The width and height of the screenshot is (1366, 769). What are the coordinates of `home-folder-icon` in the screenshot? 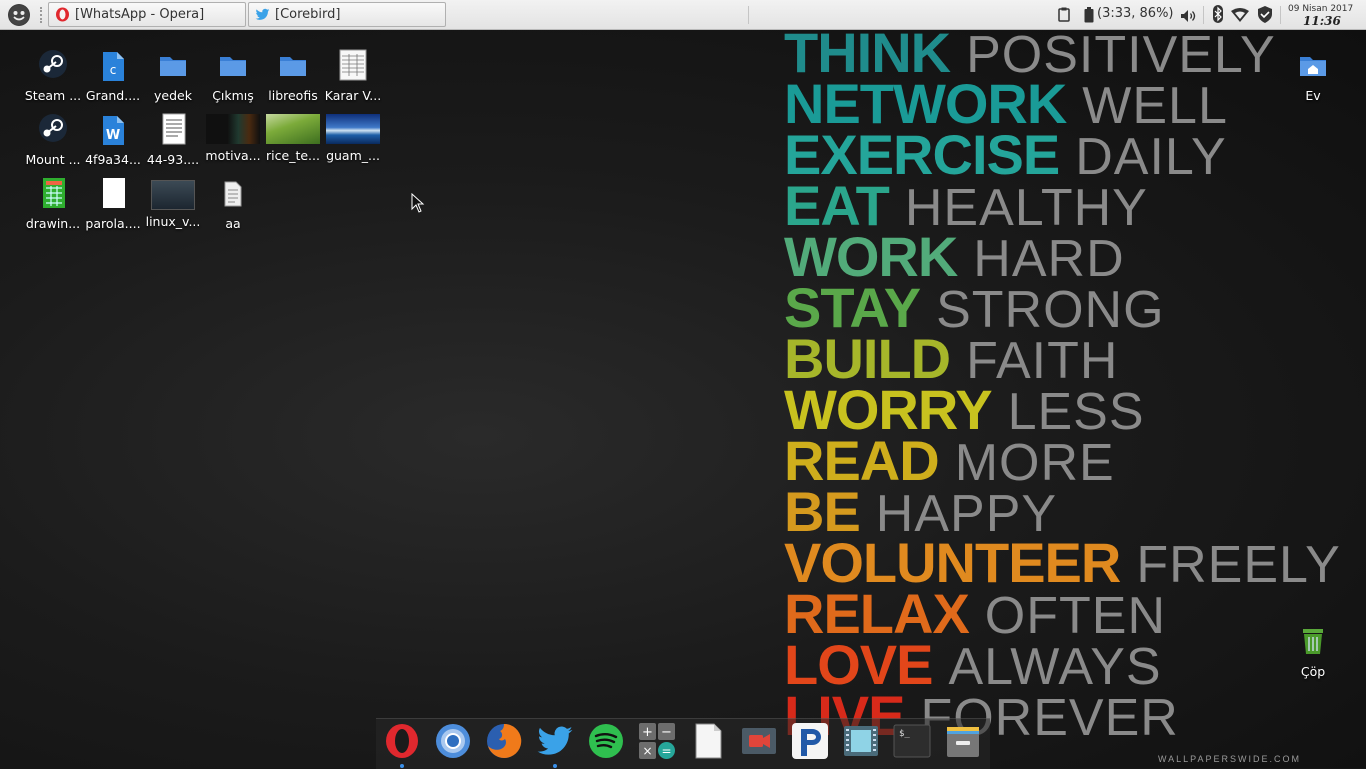 It's located at (1313, 66).